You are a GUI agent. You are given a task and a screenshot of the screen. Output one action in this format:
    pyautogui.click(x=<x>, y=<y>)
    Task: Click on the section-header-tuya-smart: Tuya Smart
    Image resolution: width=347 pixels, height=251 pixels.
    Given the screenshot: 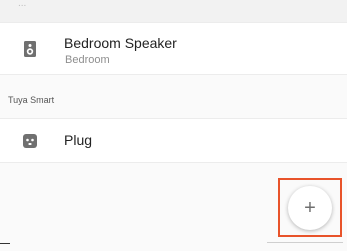 What is the action you would take?
    pyautogui.click(x=173, y=99)
    